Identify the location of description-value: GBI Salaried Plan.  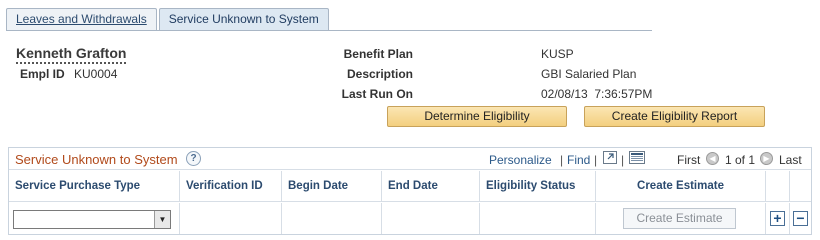
(589, 74).